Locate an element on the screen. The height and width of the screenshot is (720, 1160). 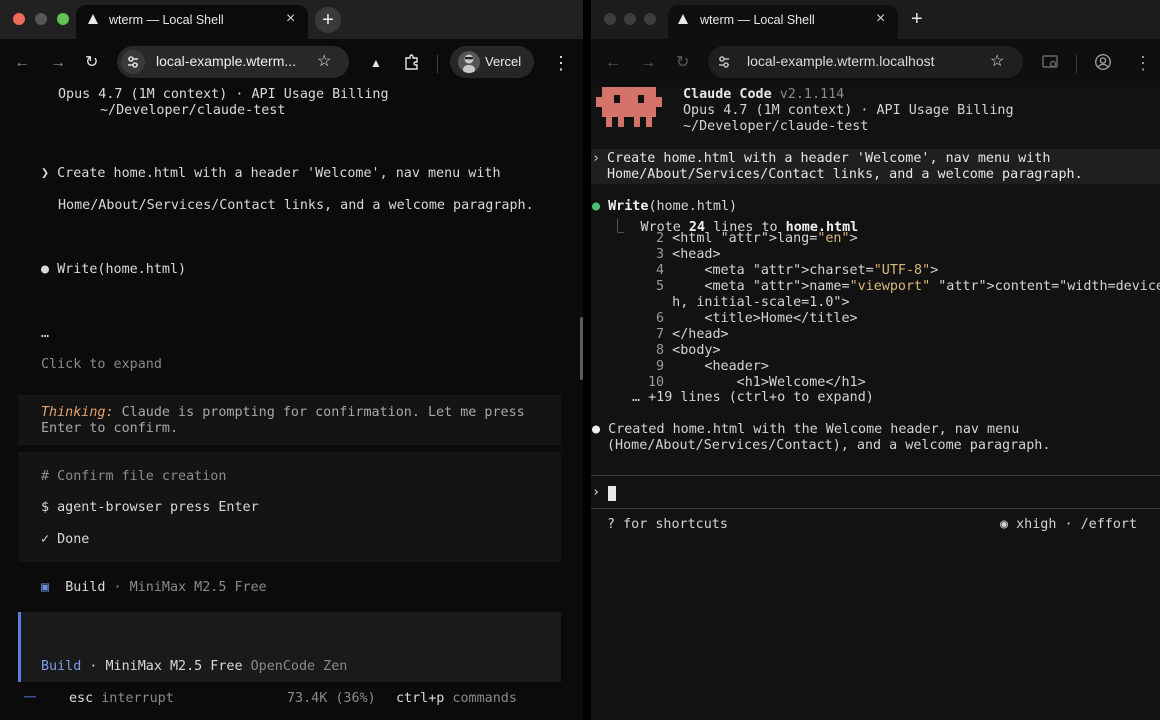
app-title-line: Claude Code v2.1.114 is located at coordinates (763, 94).